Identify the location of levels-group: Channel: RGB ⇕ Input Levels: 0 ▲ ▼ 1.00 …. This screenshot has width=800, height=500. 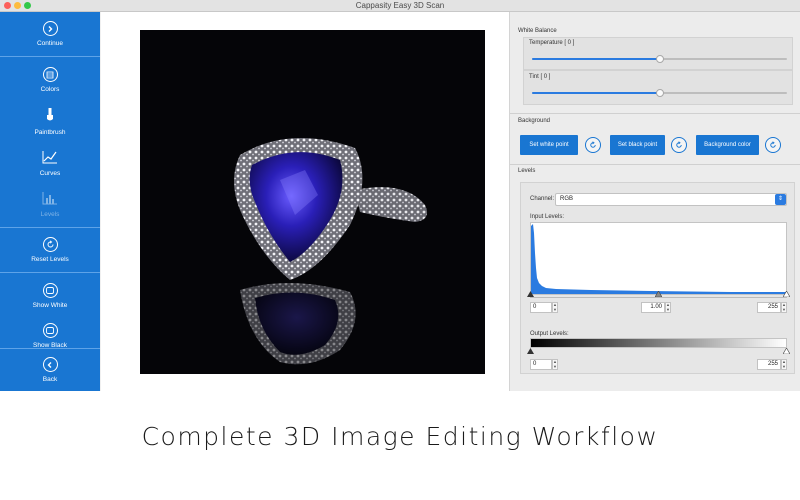
(657, 278).